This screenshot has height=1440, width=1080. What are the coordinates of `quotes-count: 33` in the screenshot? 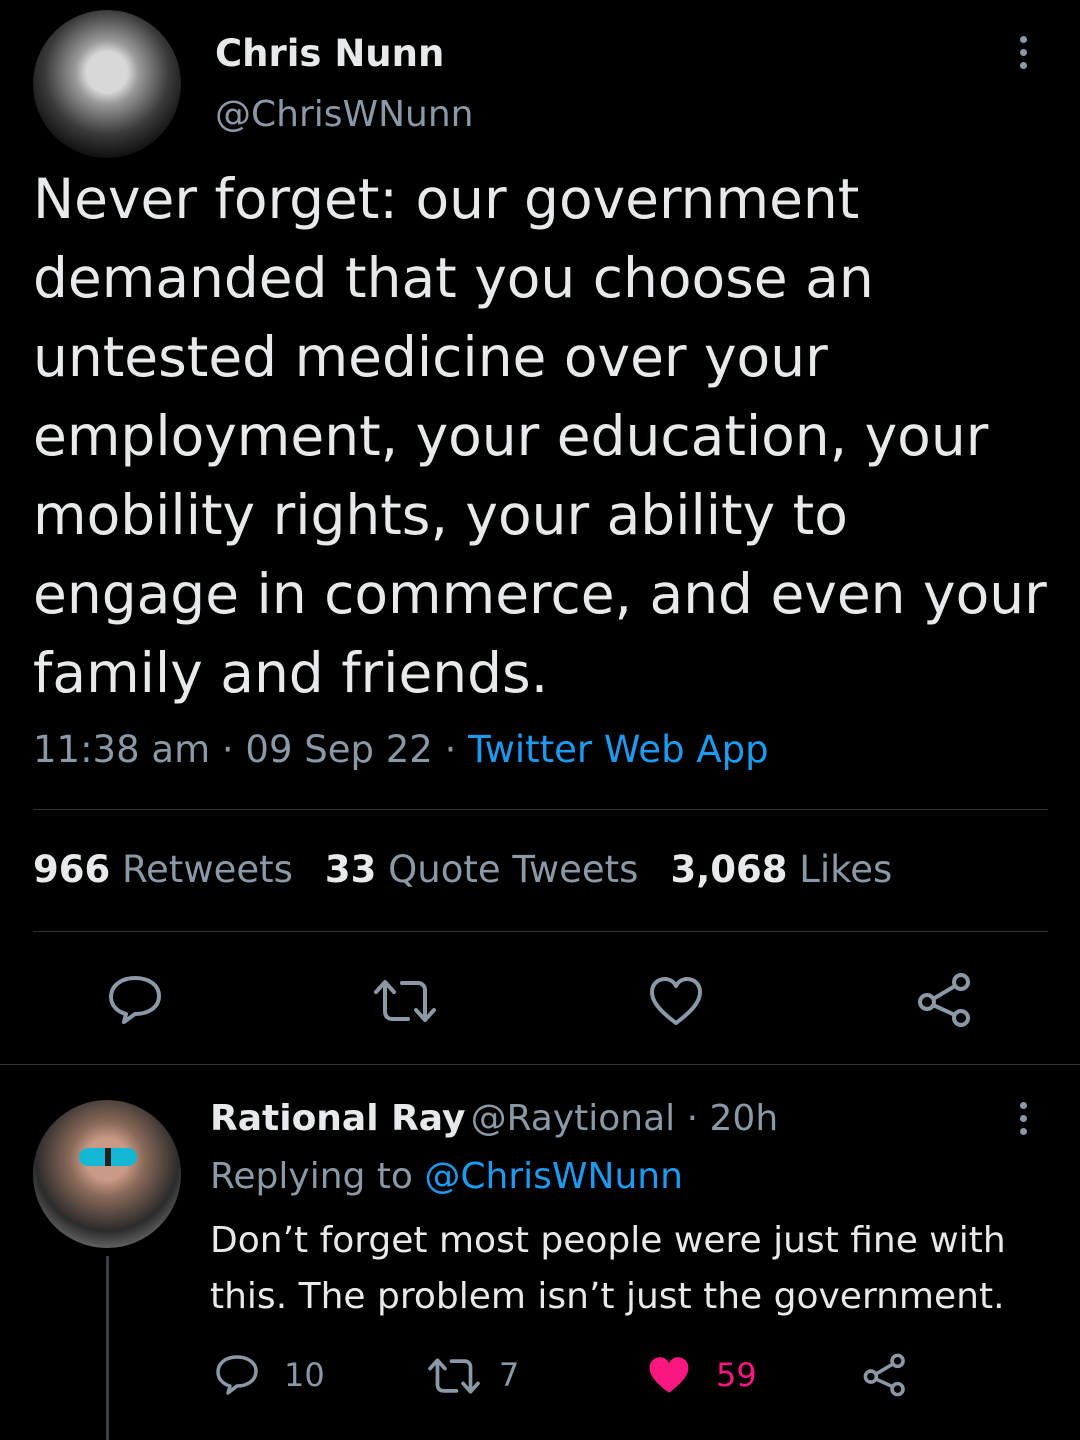 It's located at (350, 869).